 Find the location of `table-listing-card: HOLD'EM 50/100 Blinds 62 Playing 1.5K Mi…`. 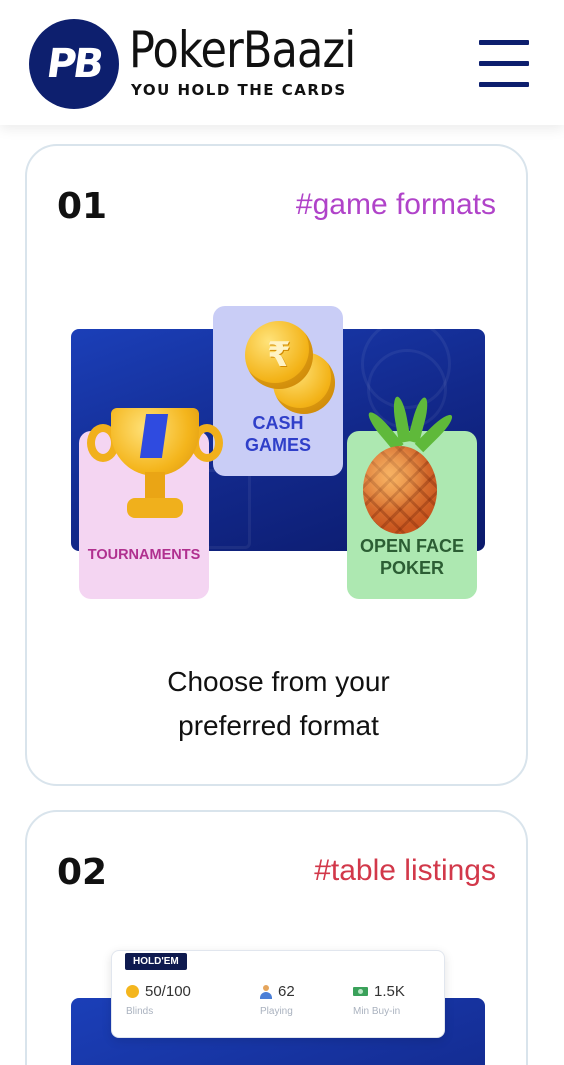

table-listing-card: HOLD'EM 50/100 Blinds 62 Playing 1.5K Mi… is located at coordinates (278, 994).